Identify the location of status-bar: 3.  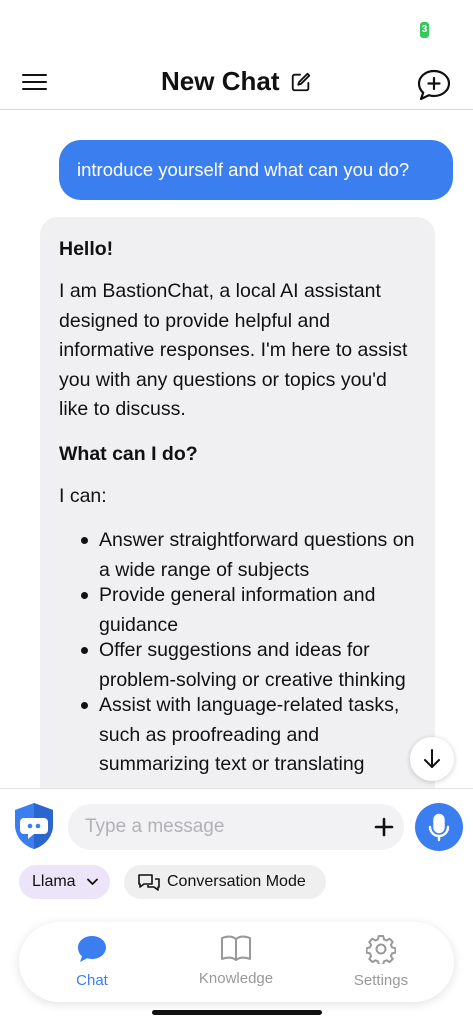
(236, 29).